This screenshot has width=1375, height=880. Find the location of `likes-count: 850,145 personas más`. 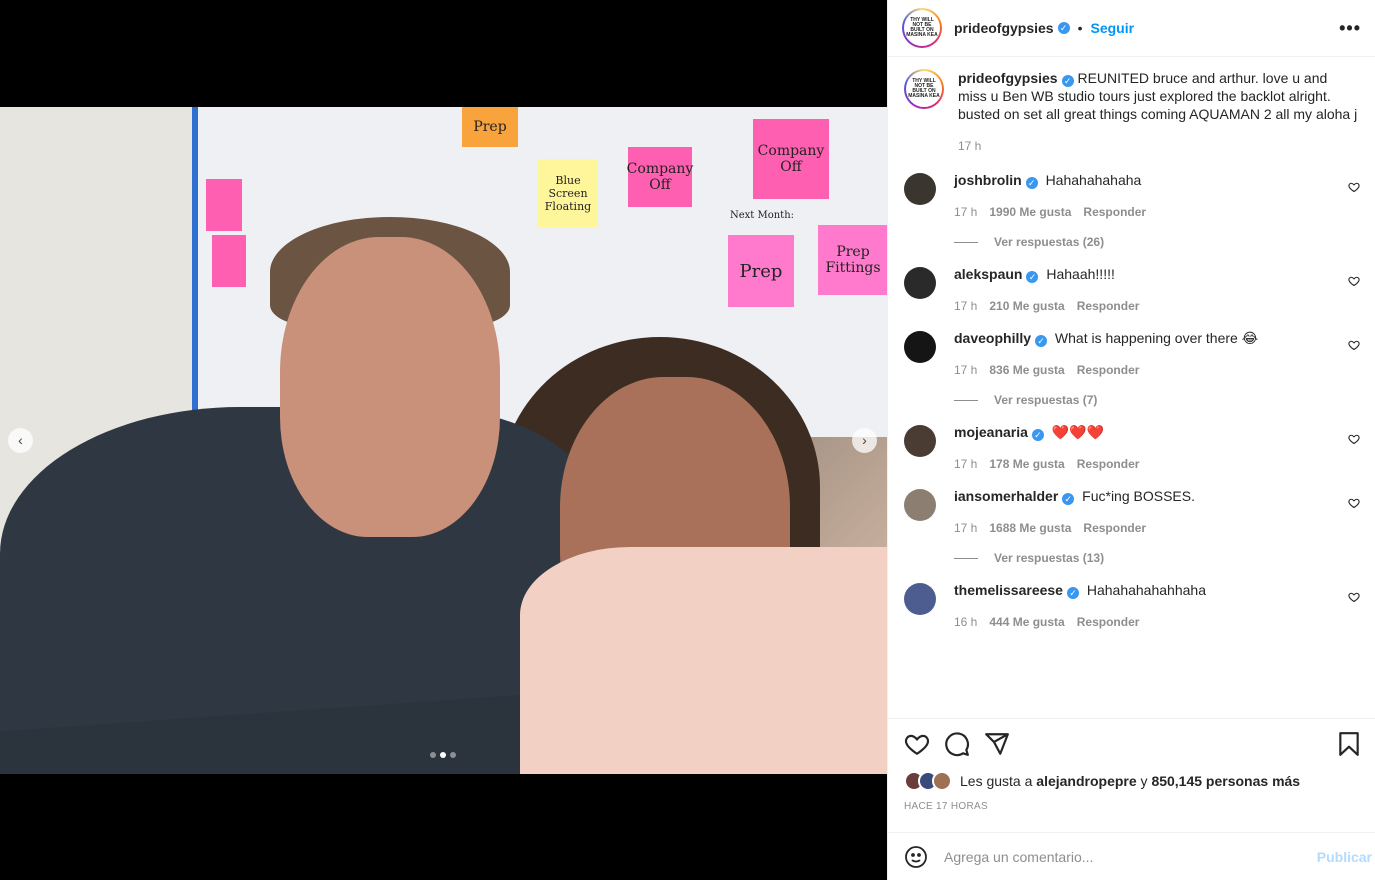

likes-count: 850,145 personas más is located at coordinates (1225, 781).